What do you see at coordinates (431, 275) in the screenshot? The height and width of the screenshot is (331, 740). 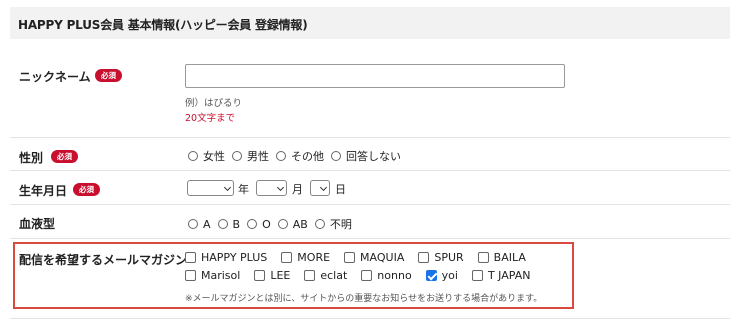 I see `checkbox-checked` at bounding box center [431, 275].